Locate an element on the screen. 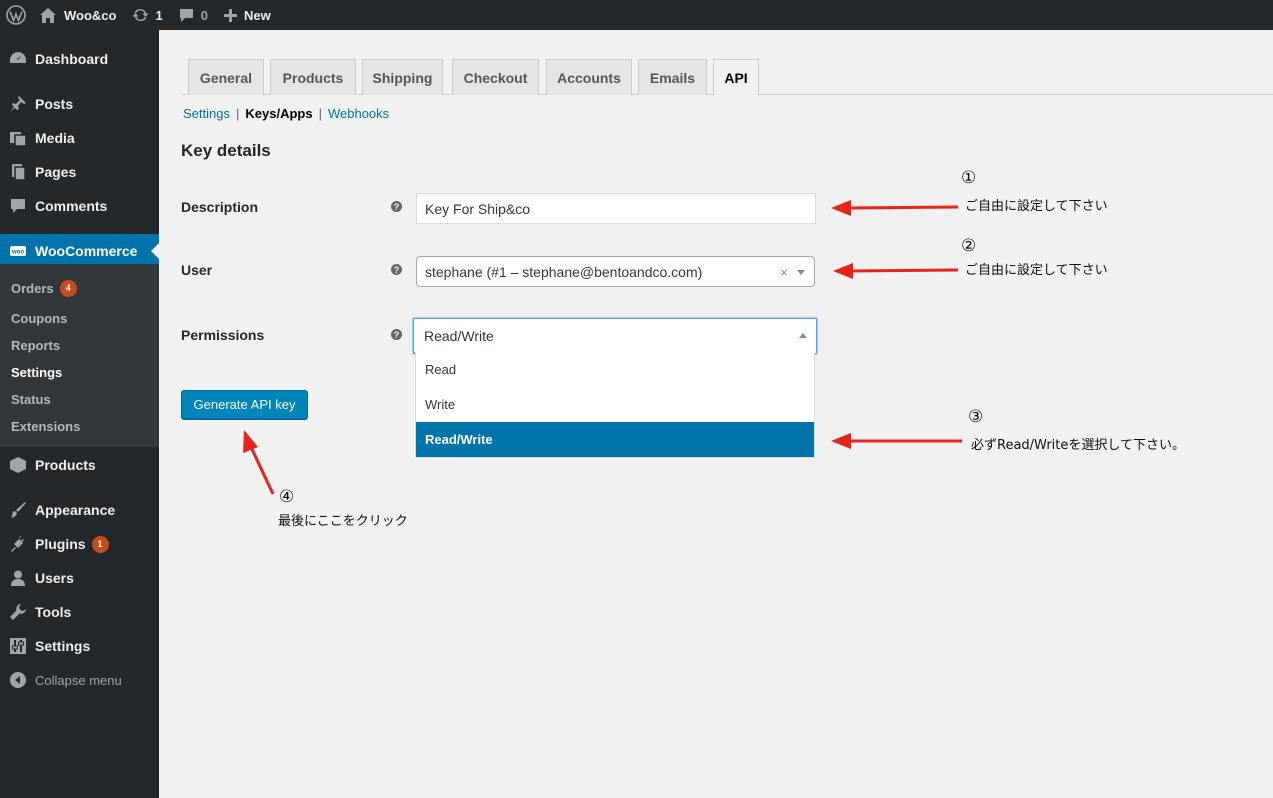 The height and width of the screenshot is (798, 1273). annotation-text-3: 必ずRead/Writeを選択して下さい。 is located at coordinates (1078, 445).